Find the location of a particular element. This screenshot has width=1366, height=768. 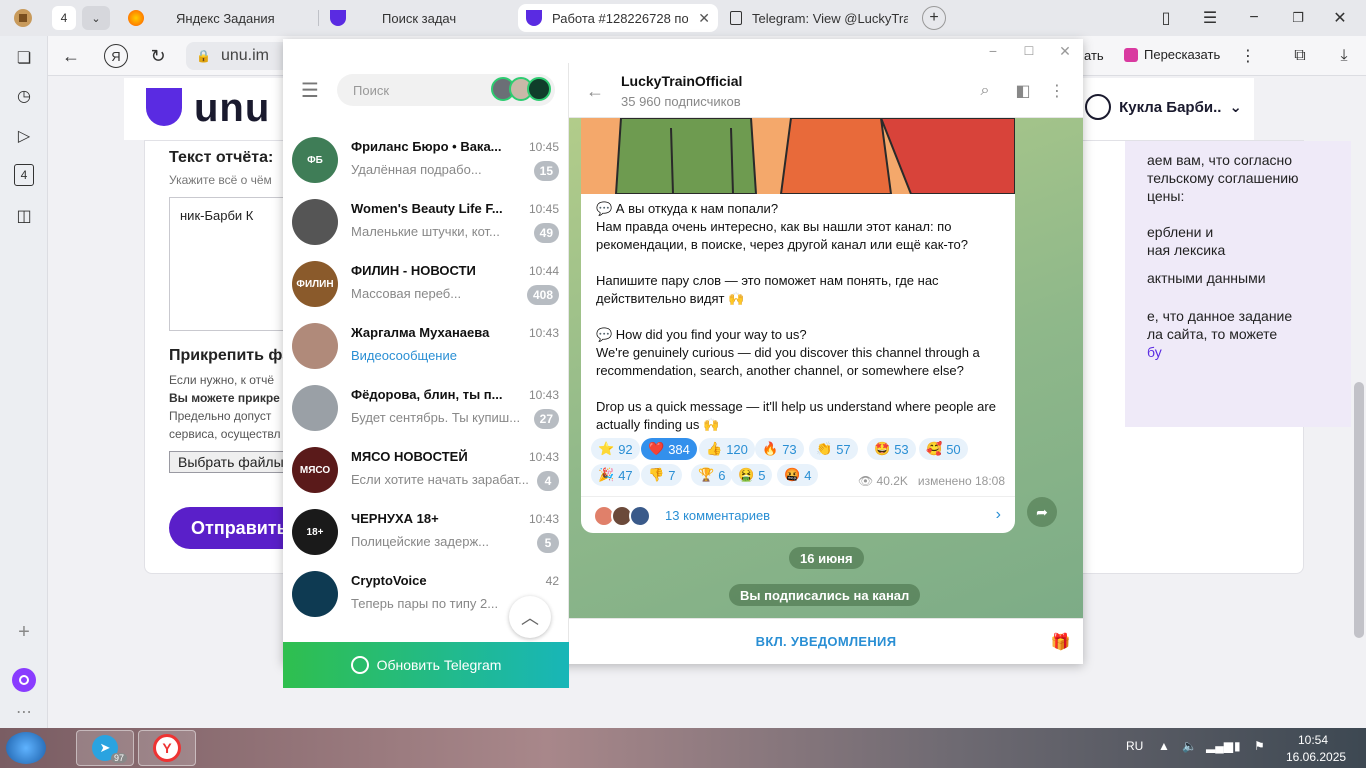

browser-menu-lines-icon: ☰ is located at coordinates (1210, 18).